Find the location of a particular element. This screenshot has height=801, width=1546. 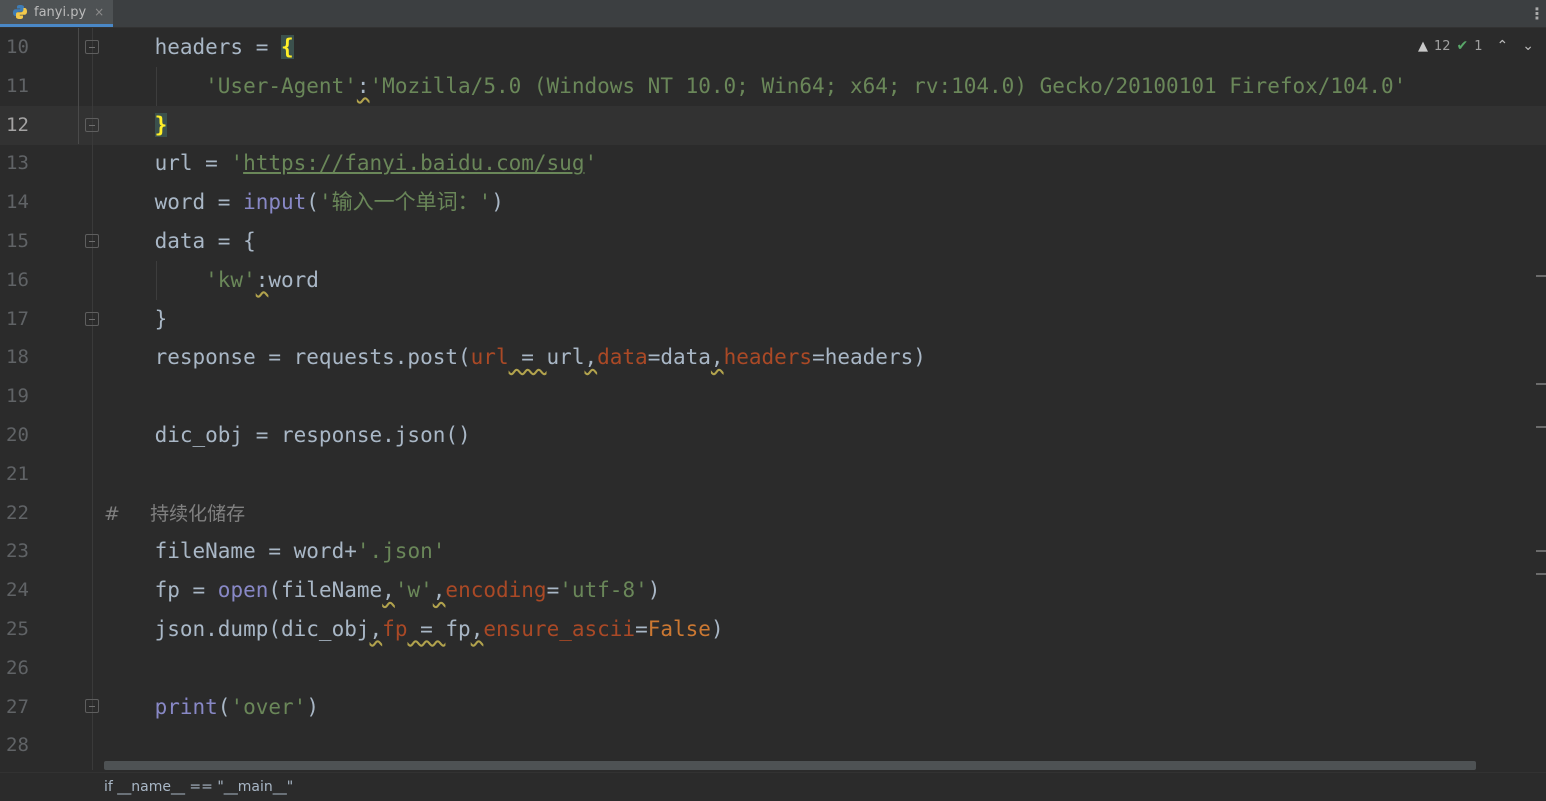

line-number: 17 is located at coordinates (17, 318).